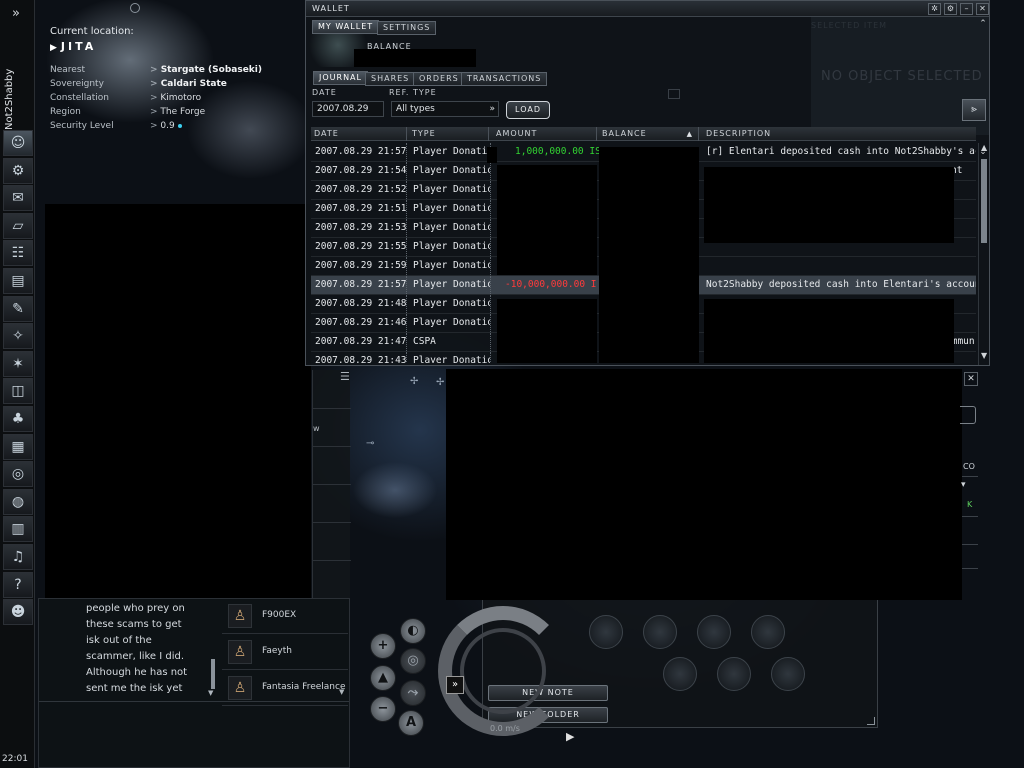 The width and height of the screenshot is (1024, 768). Describe the element at coordinates (346, 27) in the screenshot. I see `tab-my-wallet: MY WALLET` at that location.